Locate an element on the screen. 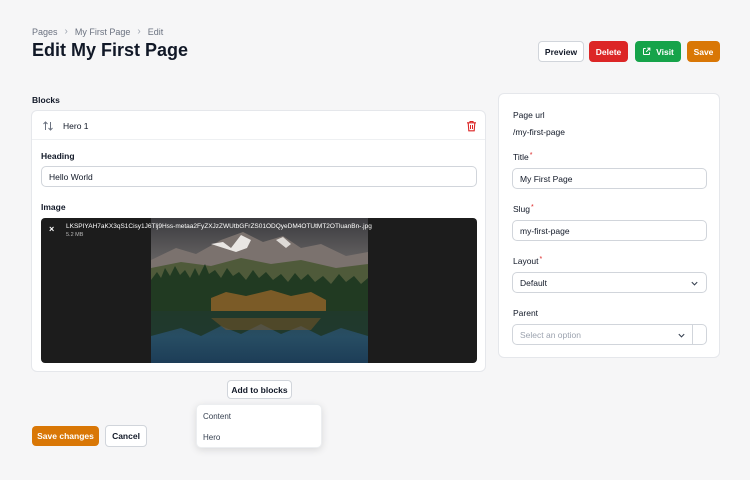 Image resolution: width=750 pixels, height=480 pixels. image-label: Image is located at coordinates (53, 207).